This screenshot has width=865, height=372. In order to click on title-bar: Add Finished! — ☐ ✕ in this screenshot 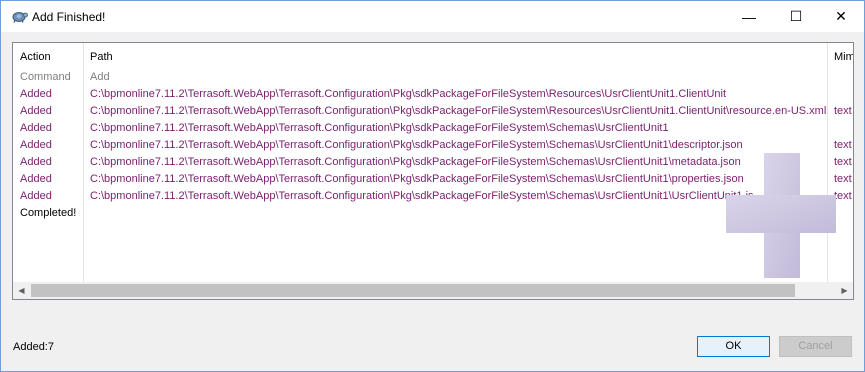, I will do `click(432, 16)`.